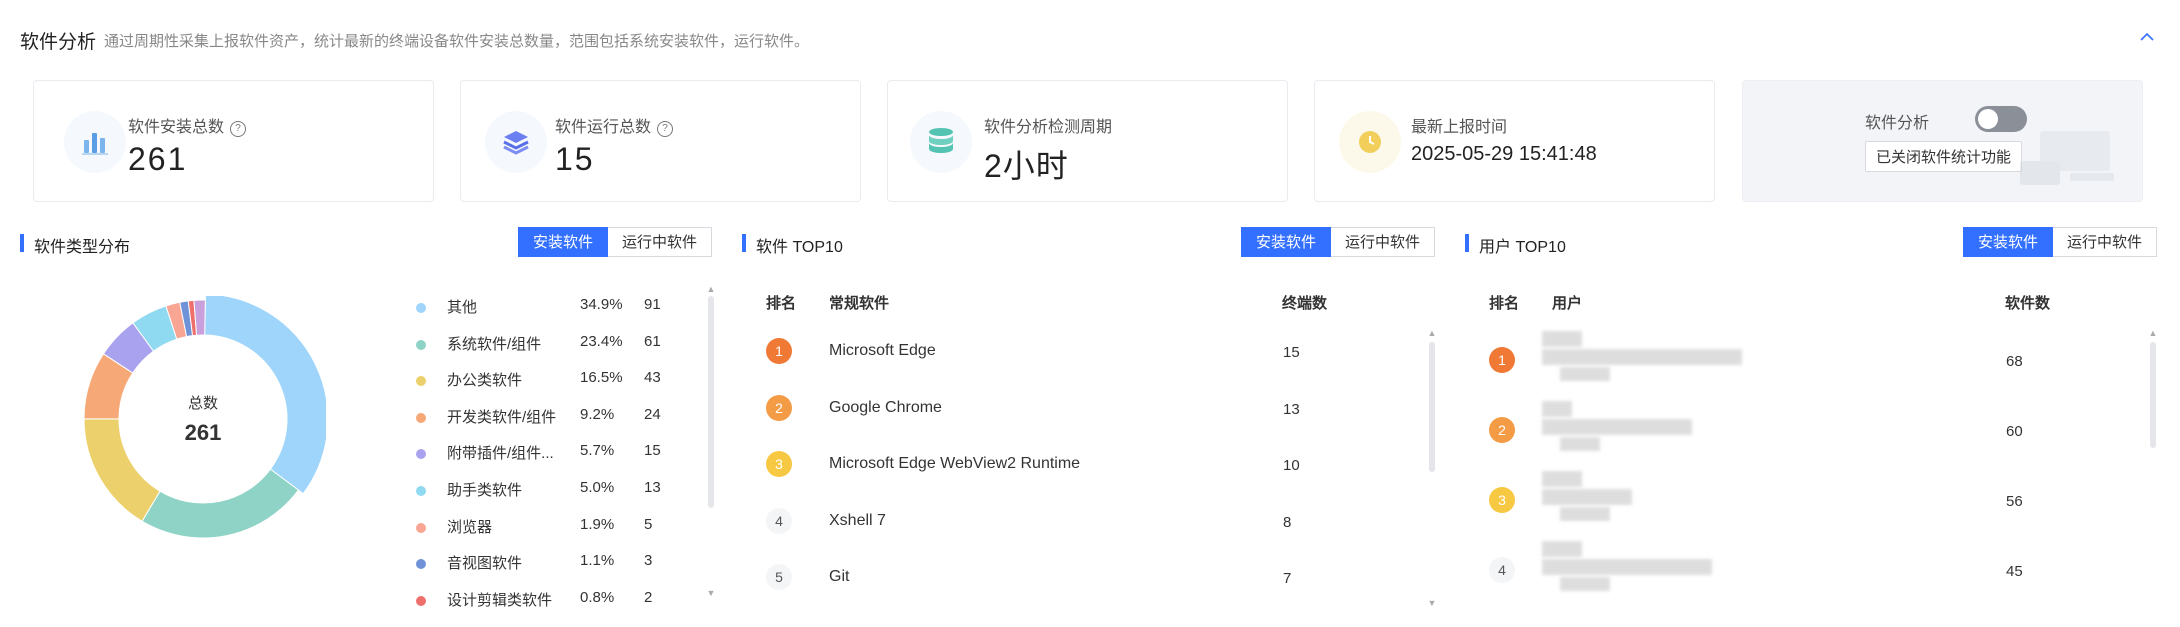 This screenshot has height=627, width=2180. What do you see at coordinates (502, 417) in the screenshot?
I see `legend-name: 开发类软件/组件` at bounding box center [502, 417].